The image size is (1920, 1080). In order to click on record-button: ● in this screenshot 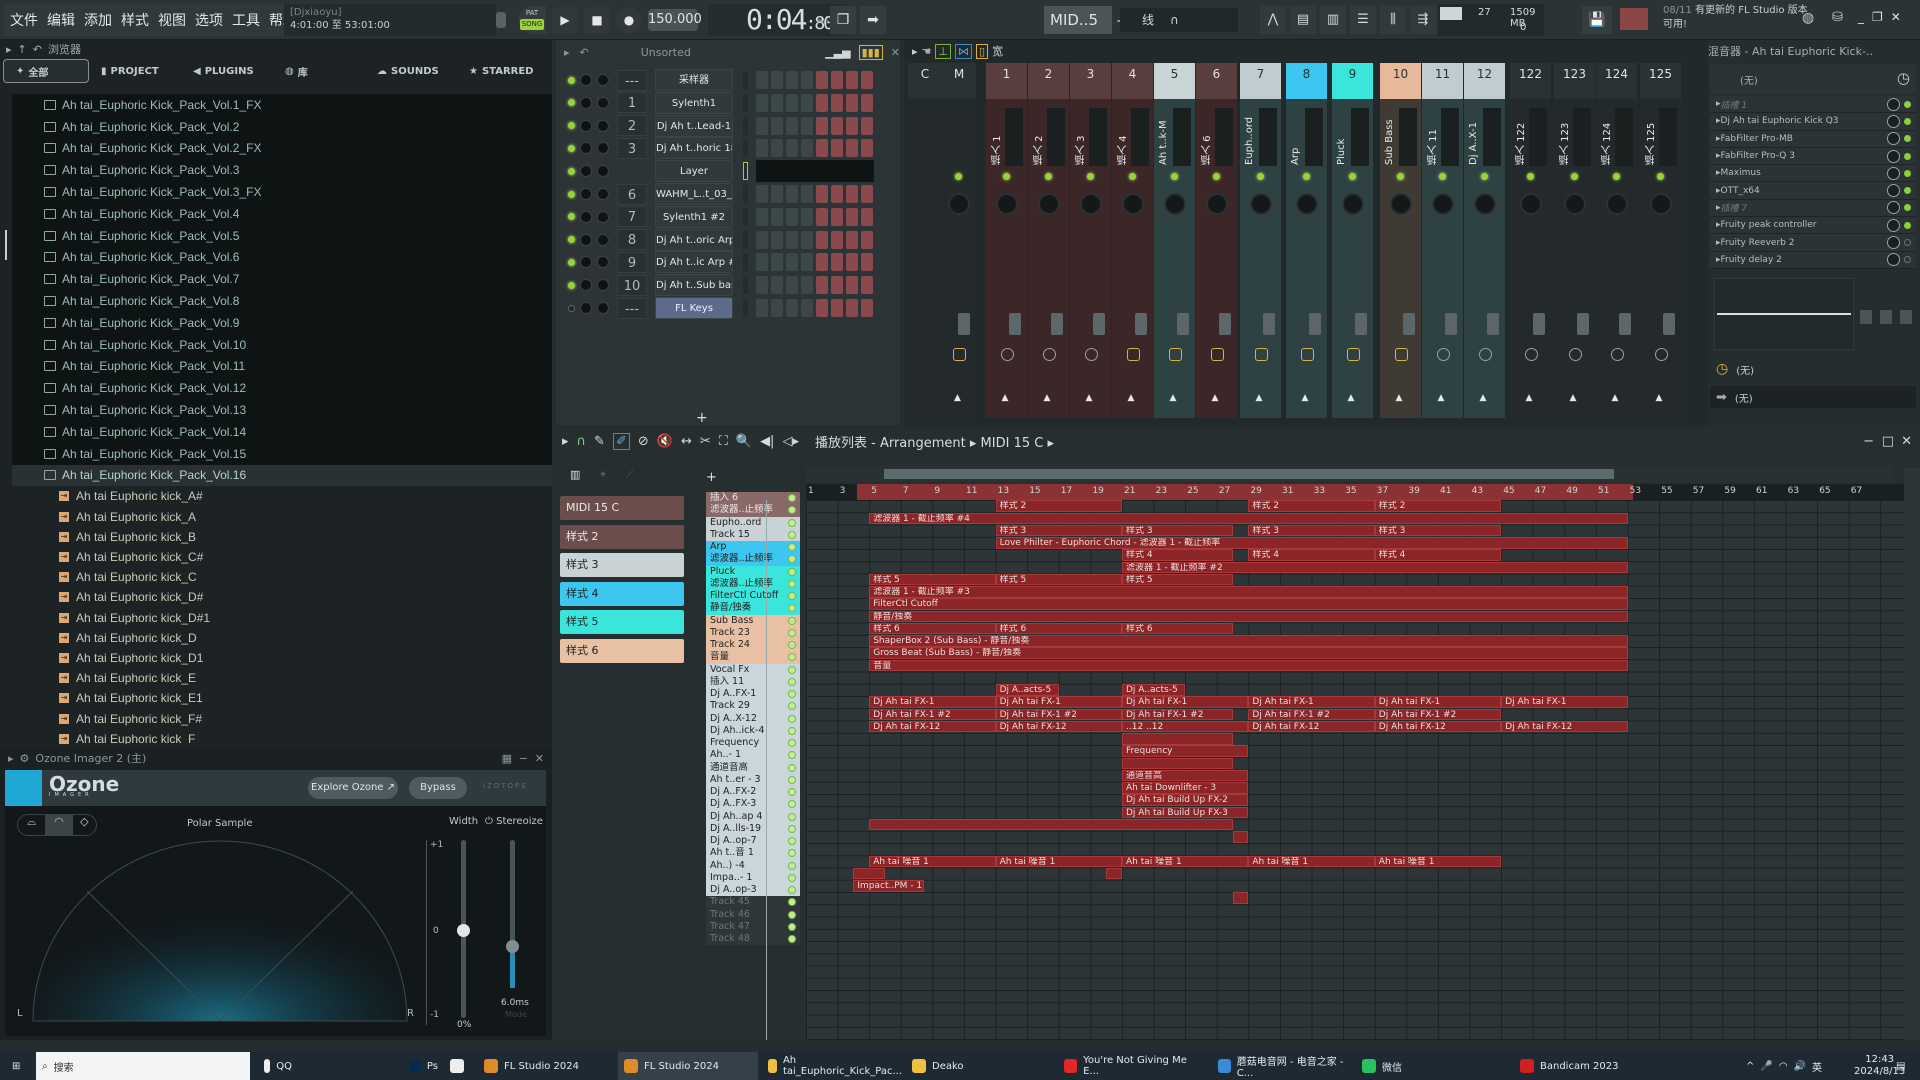, I will do `click(629, 20)`.